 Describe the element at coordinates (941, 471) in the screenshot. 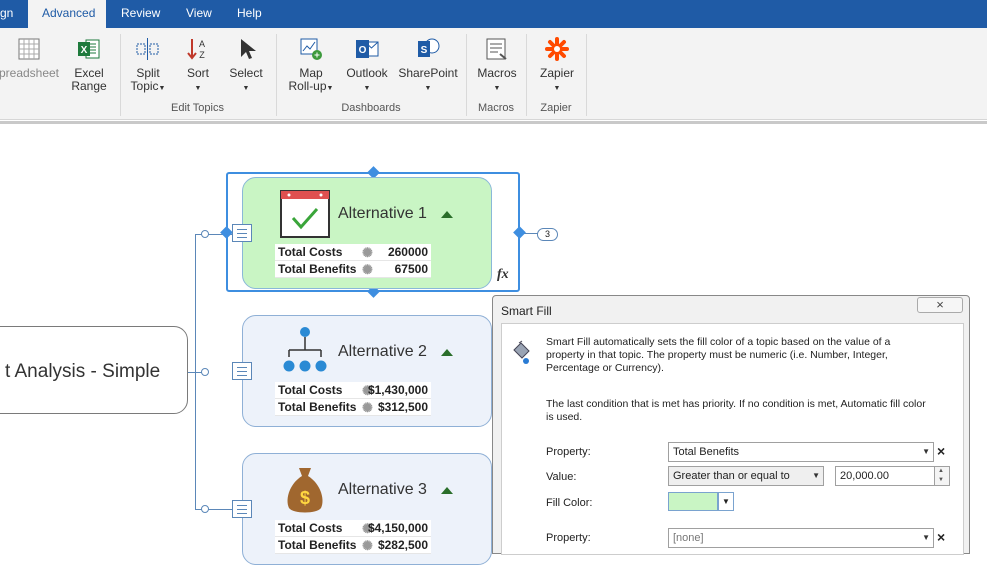

I see `stepper-up-icon: ▲` at that location.